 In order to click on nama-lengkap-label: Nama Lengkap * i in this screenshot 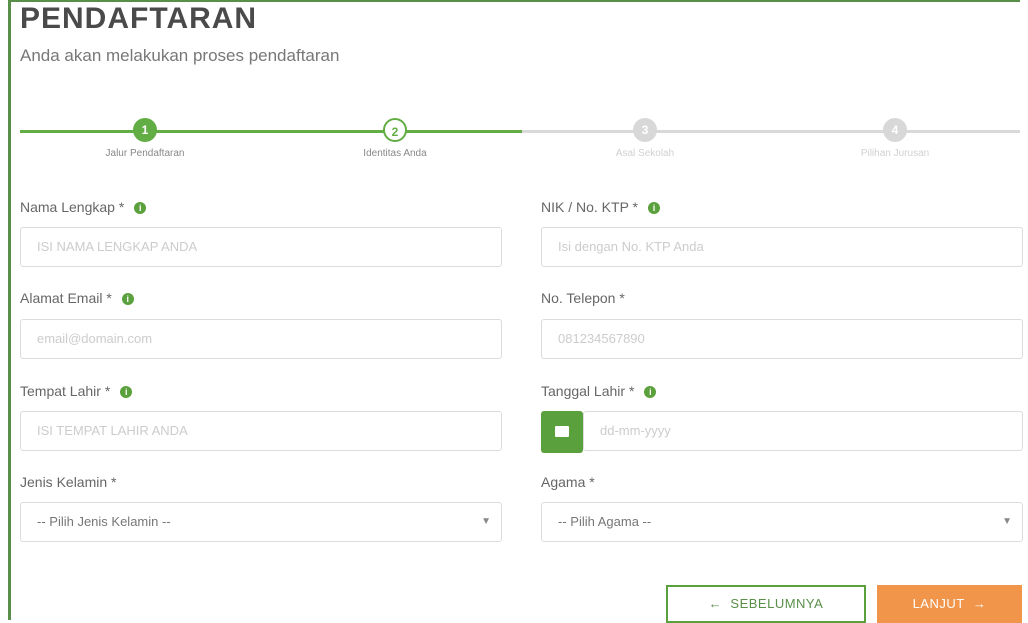, I will do `click(83, 207)`.